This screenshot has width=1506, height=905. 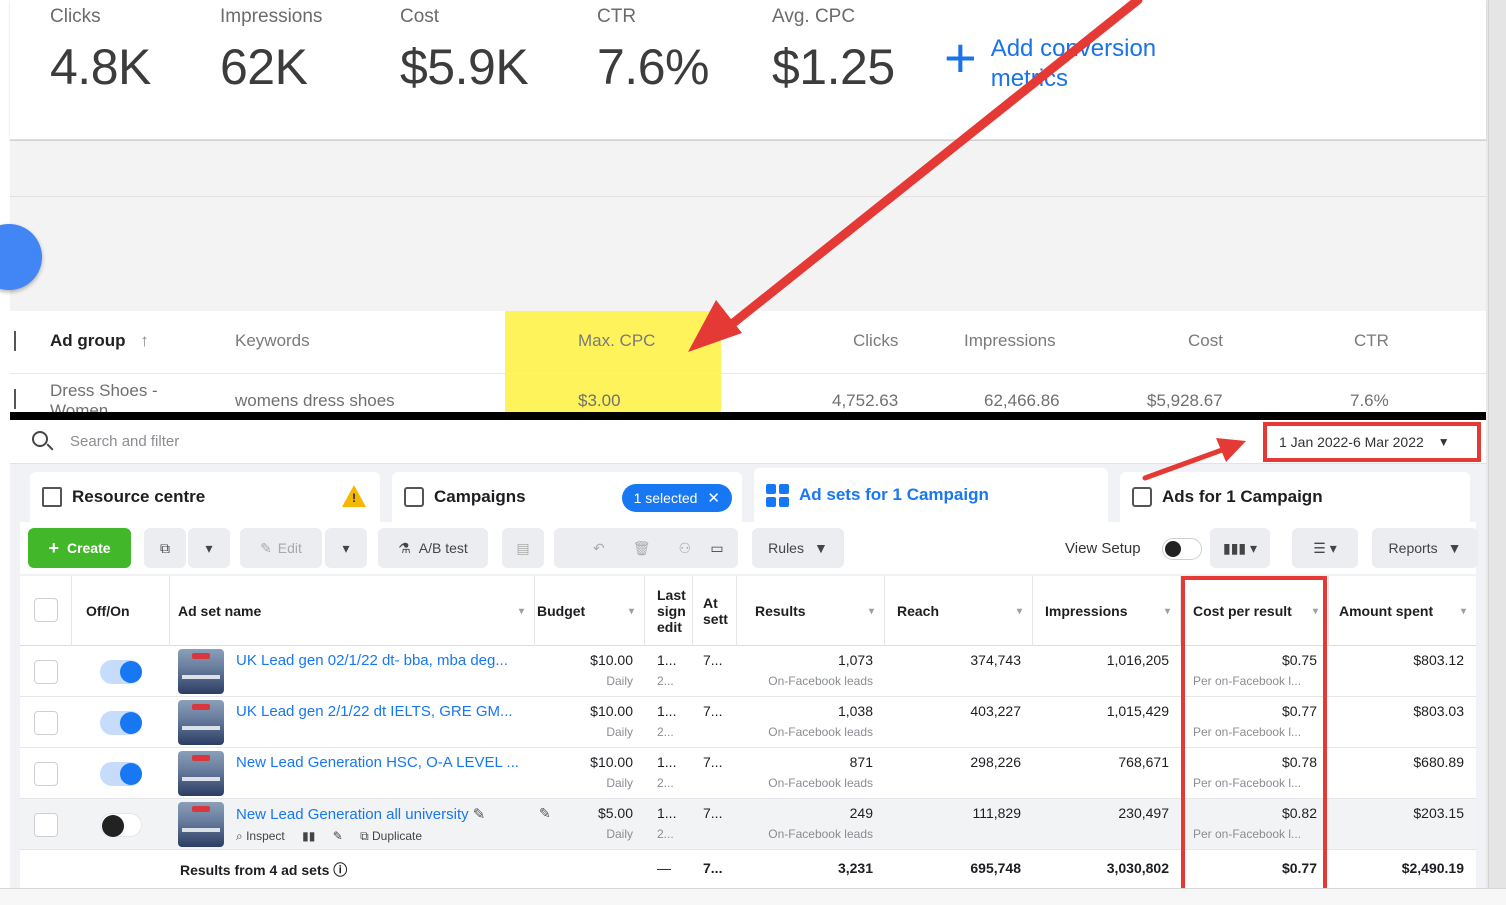 I want to click on copy-icon: ⧉, so click(x=364, y=836).